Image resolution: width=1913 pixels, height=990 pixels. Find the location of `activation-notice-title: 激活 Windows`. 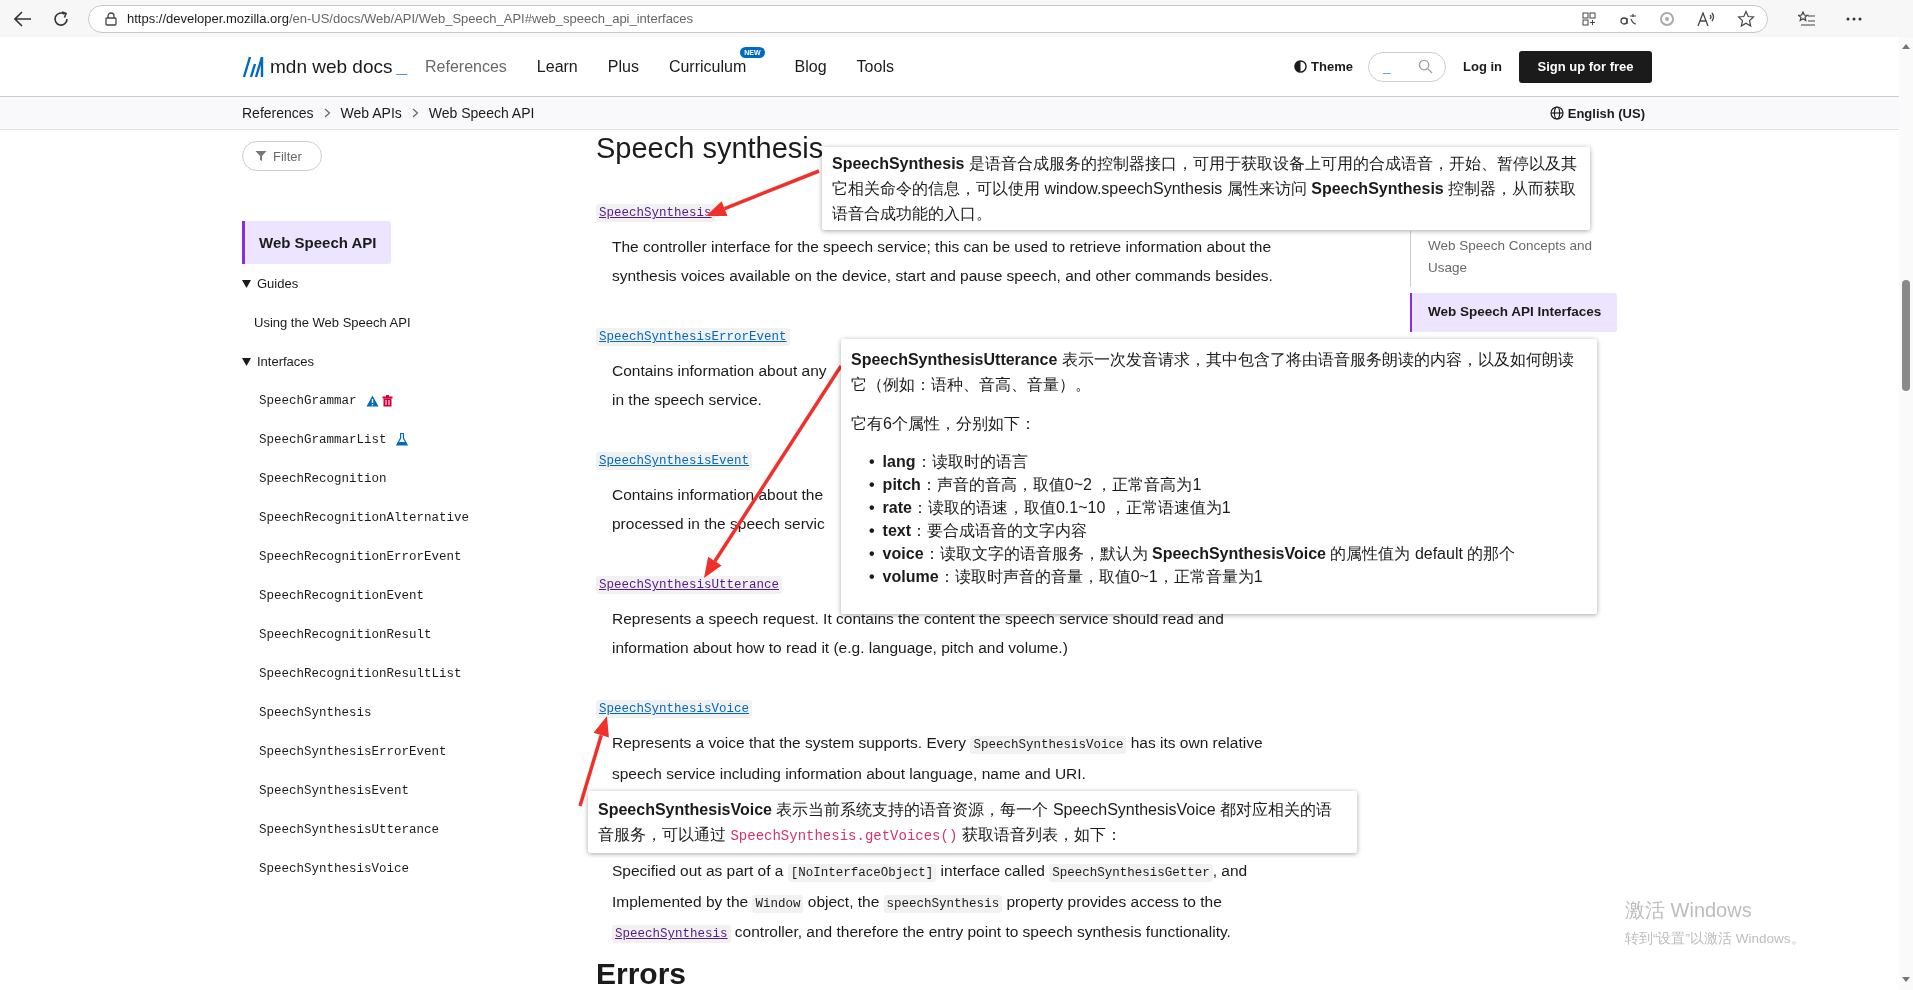

activation-notice-title: 激活 Windows is located at coordinates (1689, 910).